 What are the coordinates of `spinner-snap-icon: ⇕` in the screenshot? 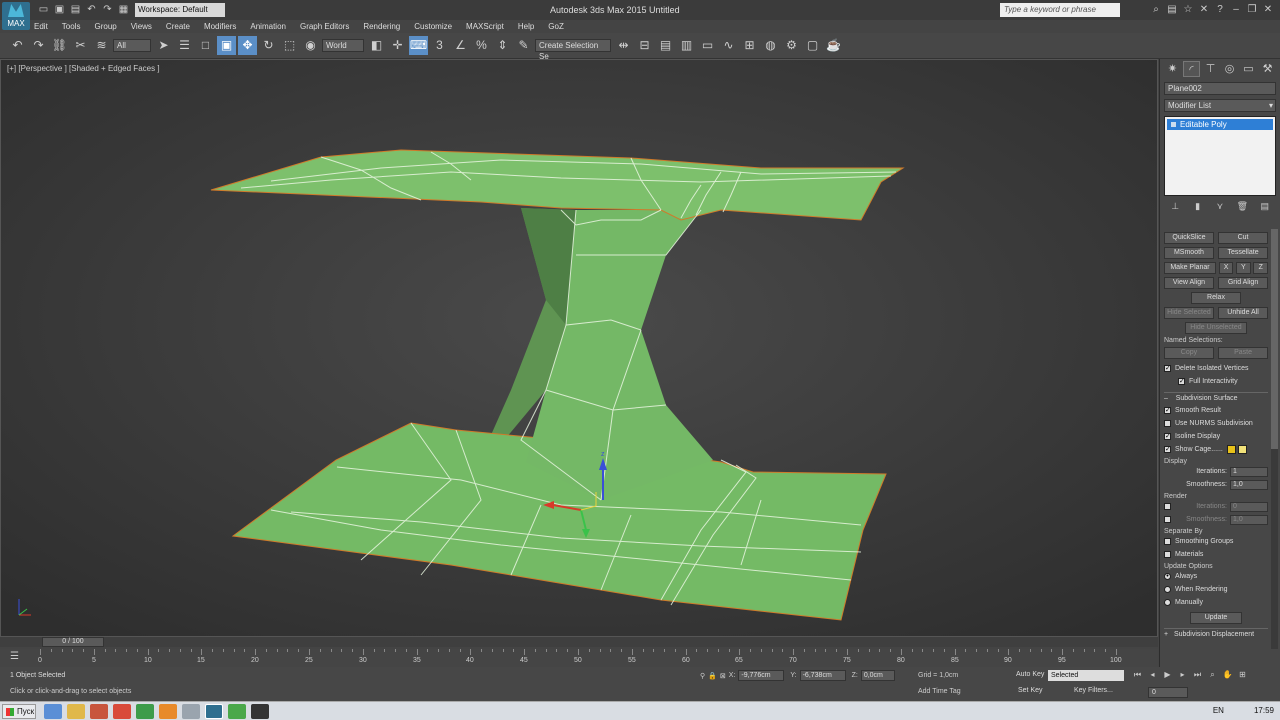 It's located at (502, 45).